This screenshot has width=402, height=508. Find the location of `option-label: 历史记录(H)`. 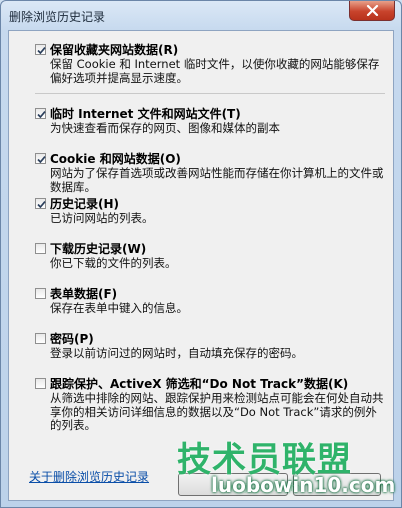

option-label: 历史记录(H) is located at coordinates (85, 204).